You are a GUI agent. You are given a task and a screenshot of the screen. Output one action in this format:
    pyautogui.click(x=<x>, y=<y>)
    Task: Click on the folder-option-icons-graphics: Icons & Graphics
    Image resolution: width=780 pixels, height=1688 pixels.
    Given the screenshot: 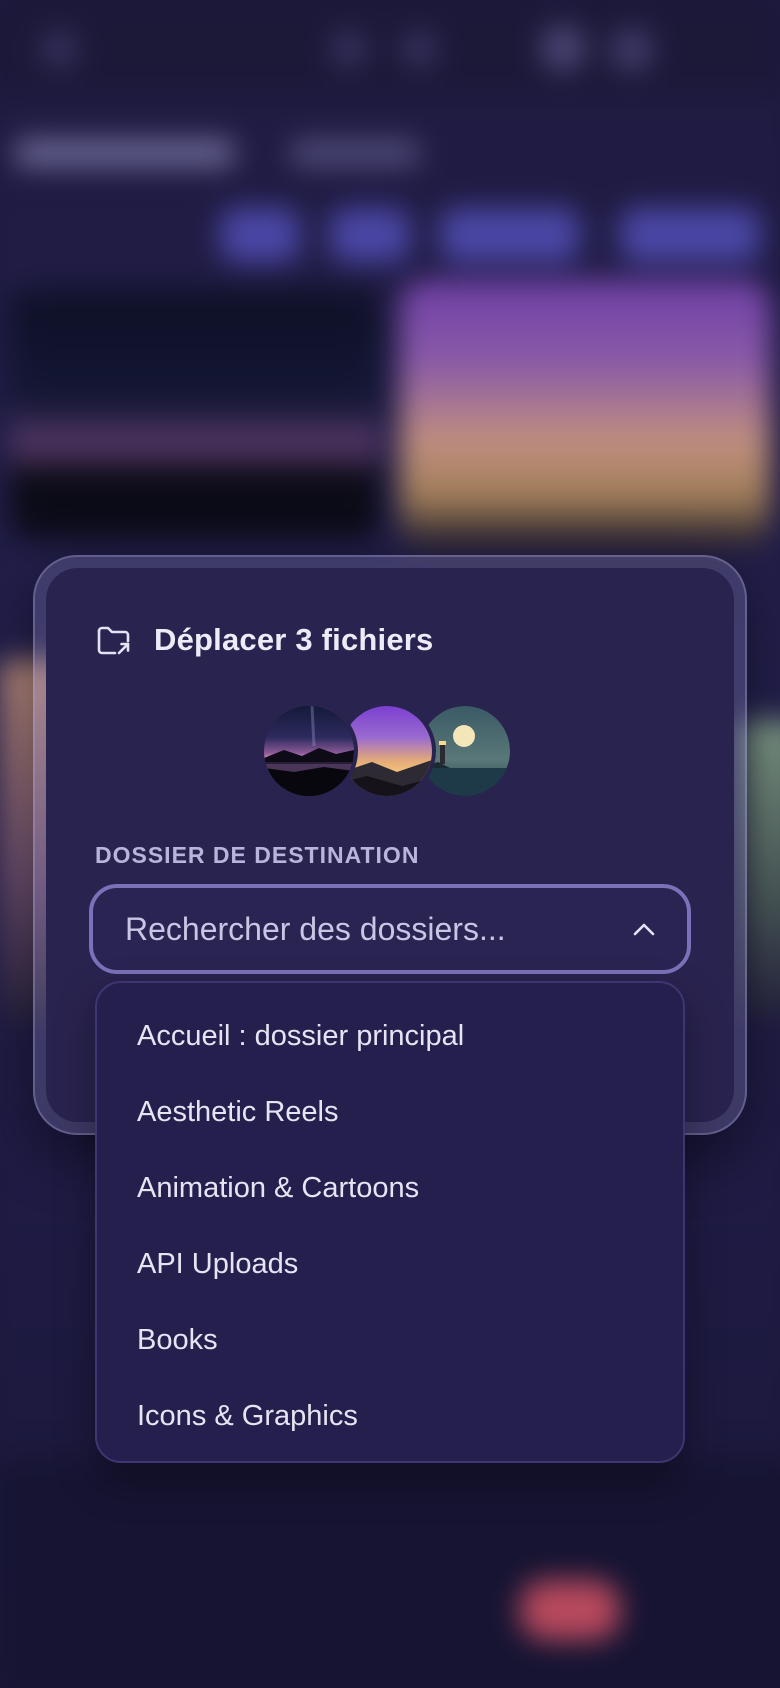 What is the action you would take?
    pyautogui.click(x=390, y=1416)
    